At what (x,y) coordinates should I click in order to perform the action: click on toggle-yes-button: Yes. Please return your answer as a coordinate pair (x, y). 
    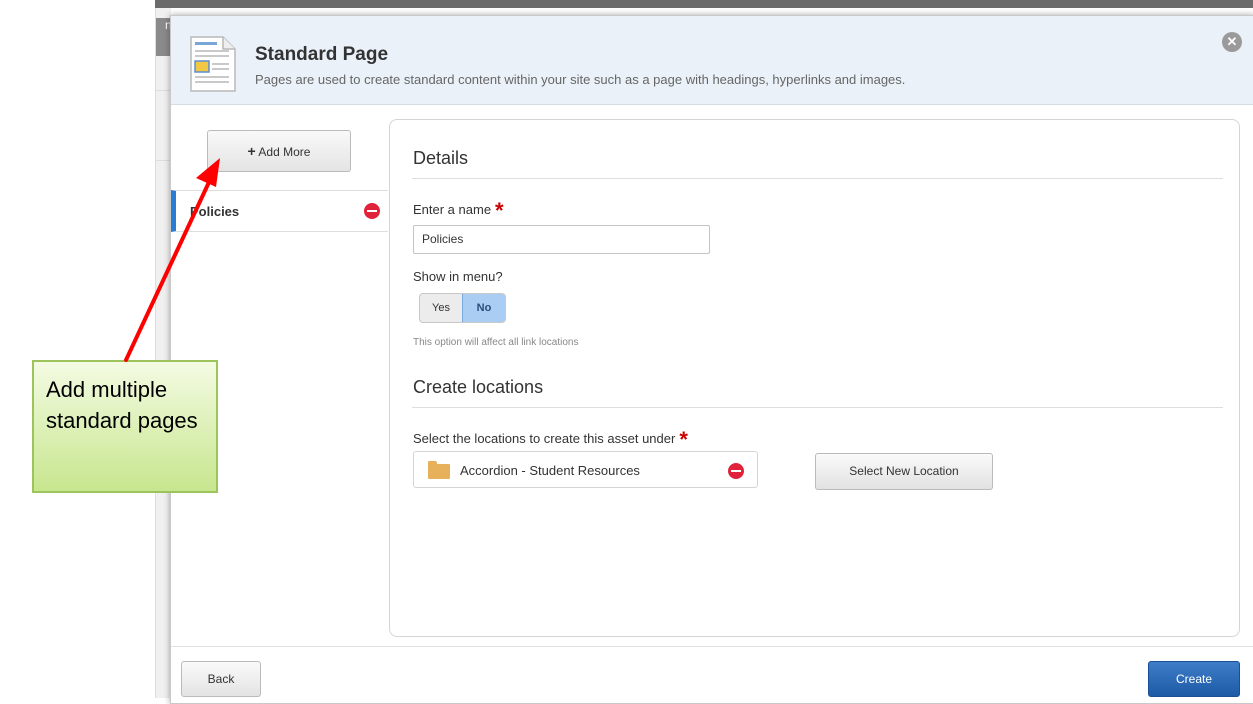
    Looking at the image, I should click on (441, 308).